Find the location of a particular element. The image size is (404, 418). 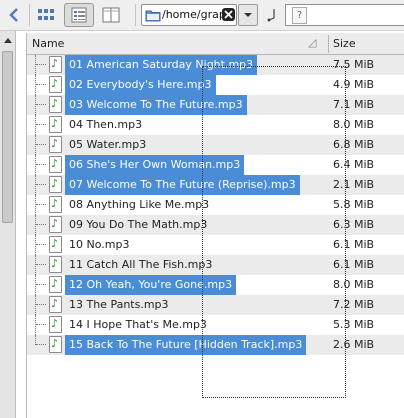

file-row: ♪ 01 American Saturday Night.mp3 7.5 MiB is located at coordinates (215, 65).